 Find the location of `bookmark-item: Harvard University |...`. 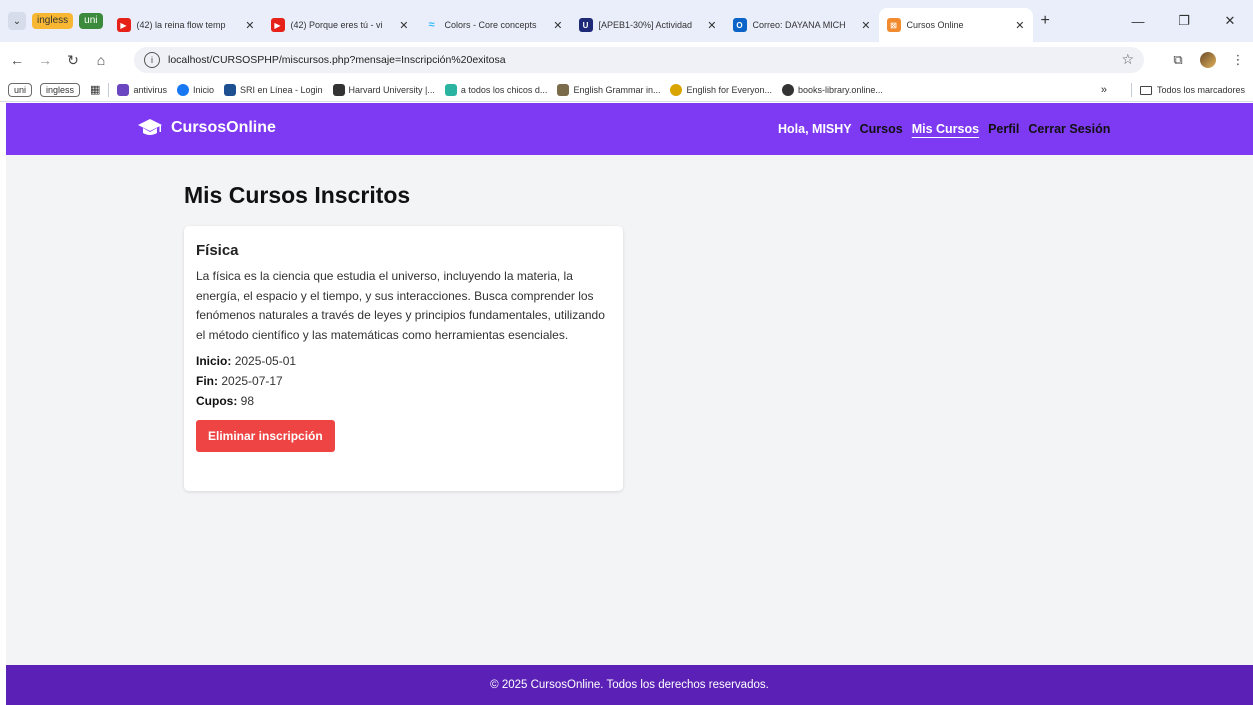

bookmark-item: Harvard University |... is located at coordinates (383, 89).